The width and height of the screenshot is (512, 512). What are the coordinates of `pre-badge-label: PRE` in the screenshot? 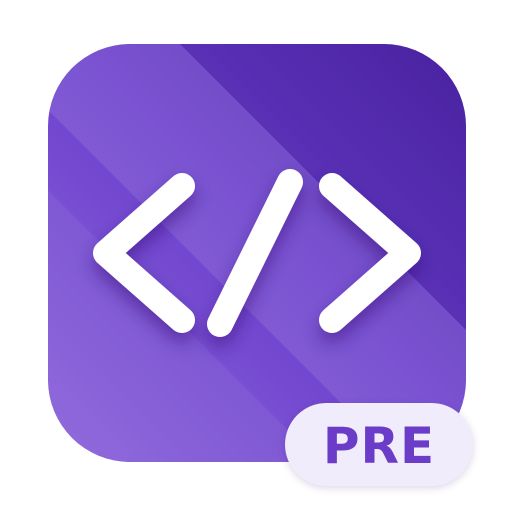 It's located at (379, 445).